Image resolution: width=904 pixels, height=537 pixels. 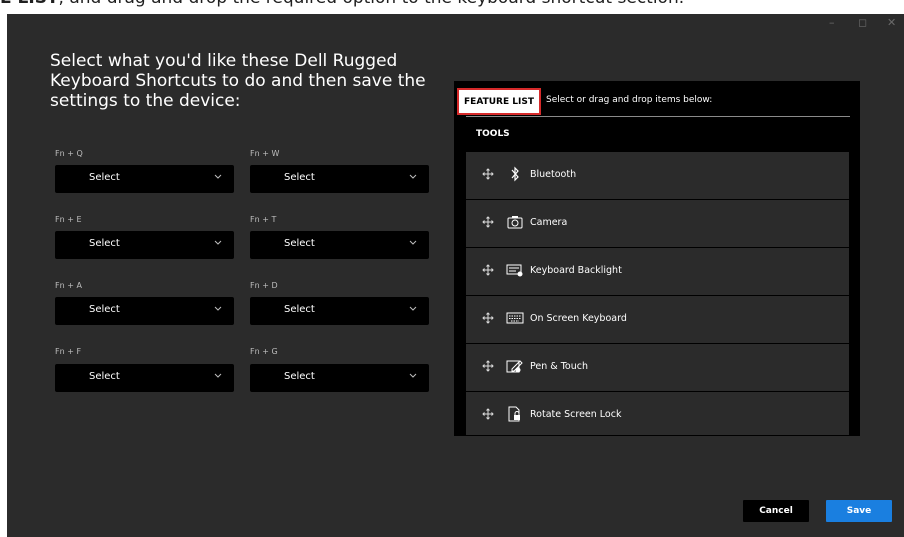 I want to click on restore-icon: ◻, so click(x=862, y=22).